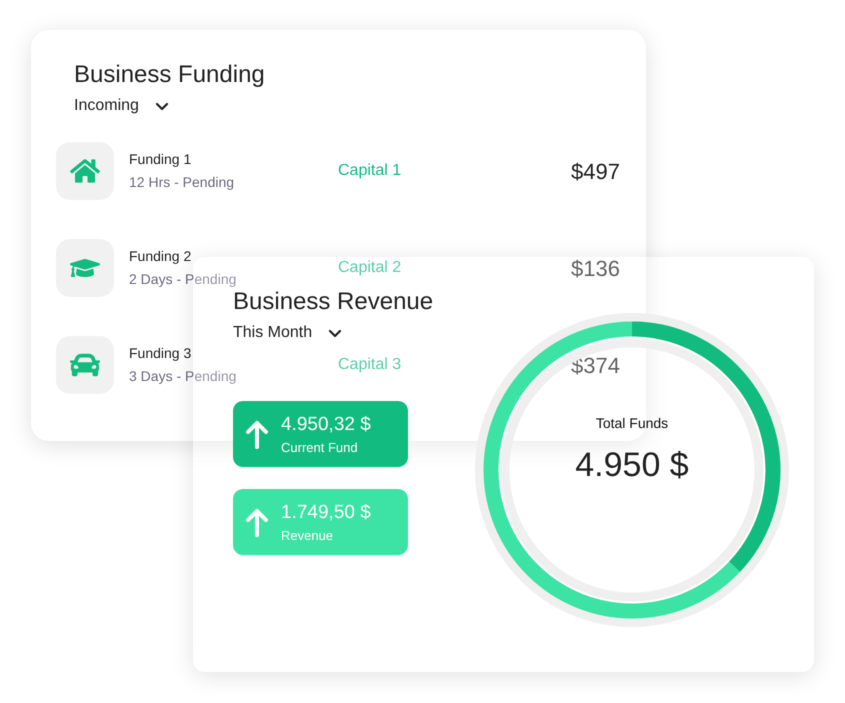 This screenshot has width=845, height=703. Describe the element at coordinates (326, 424) in the screenshot. I see `stat-value: 4.950,32 $` at that location.